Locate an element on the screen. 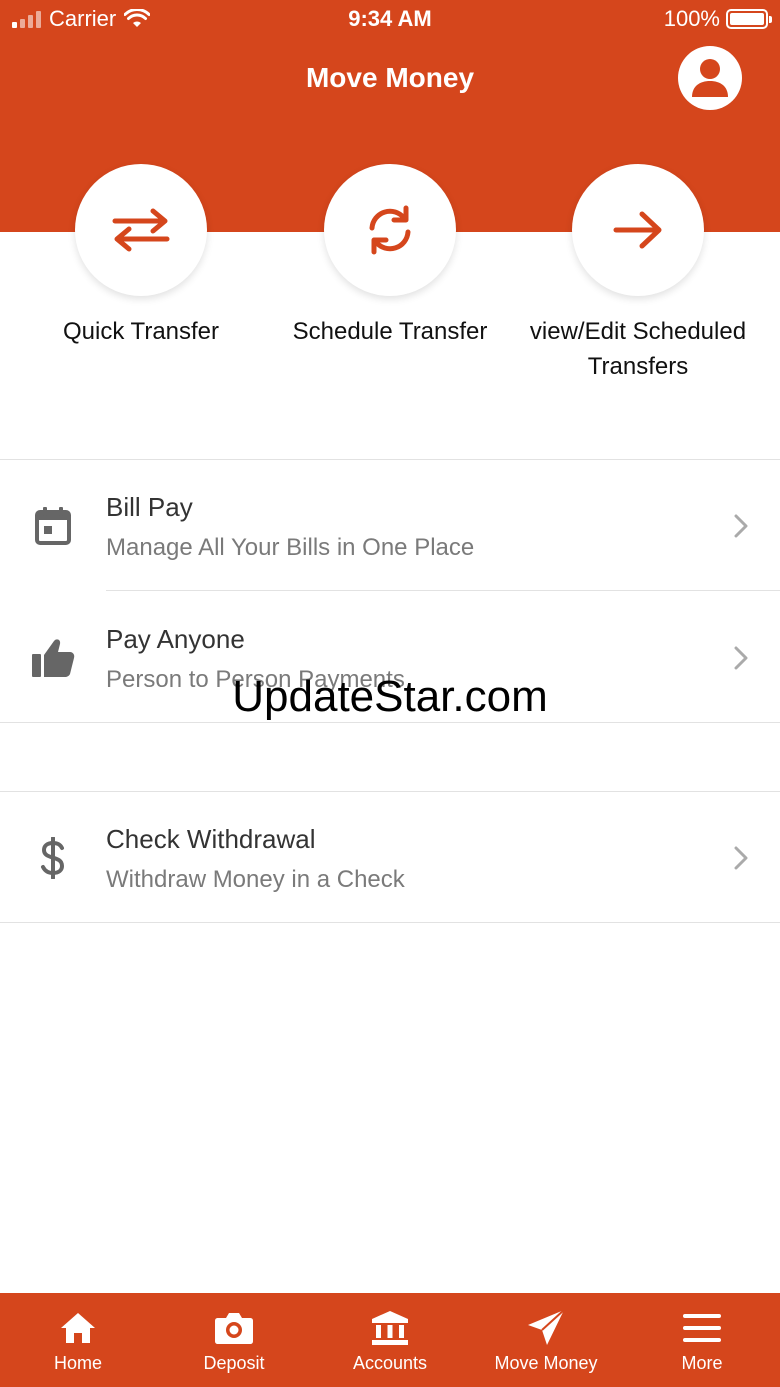  bank-icon is located at coordinates (390, 1328).